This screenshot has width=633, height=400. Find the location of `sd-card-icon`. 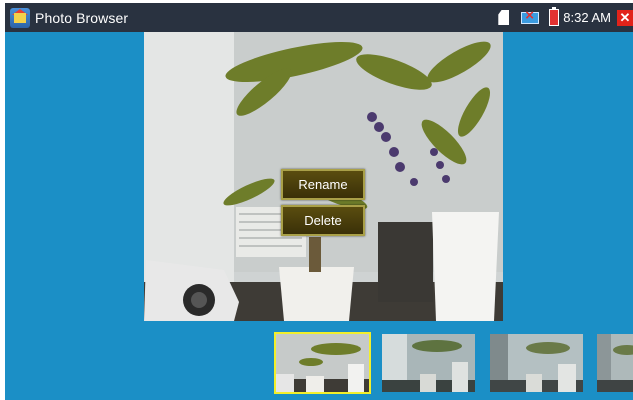

sd-card-icon is located at coordinates (504, 17).